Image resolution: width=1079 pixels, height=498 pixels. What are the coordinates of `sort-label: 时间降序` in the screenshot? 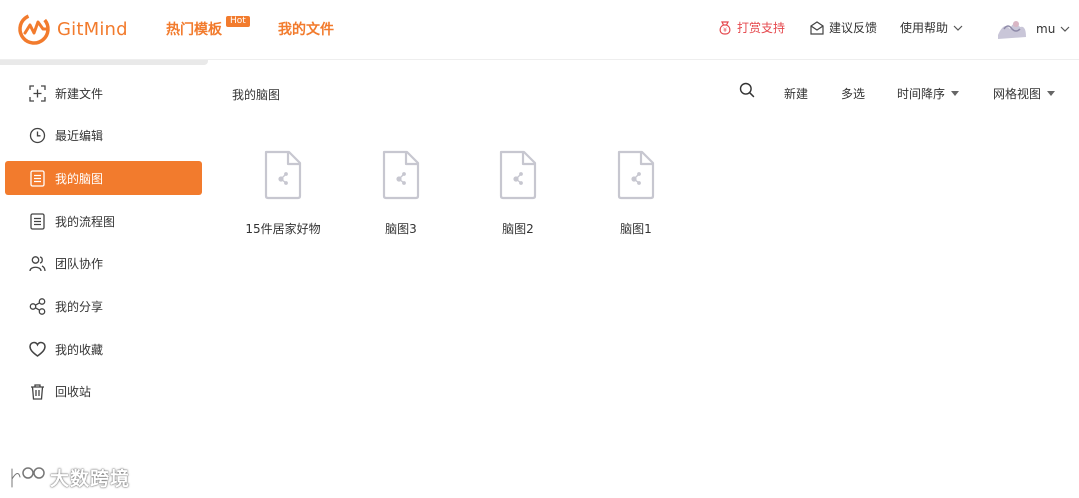 It's located at (921, 94).